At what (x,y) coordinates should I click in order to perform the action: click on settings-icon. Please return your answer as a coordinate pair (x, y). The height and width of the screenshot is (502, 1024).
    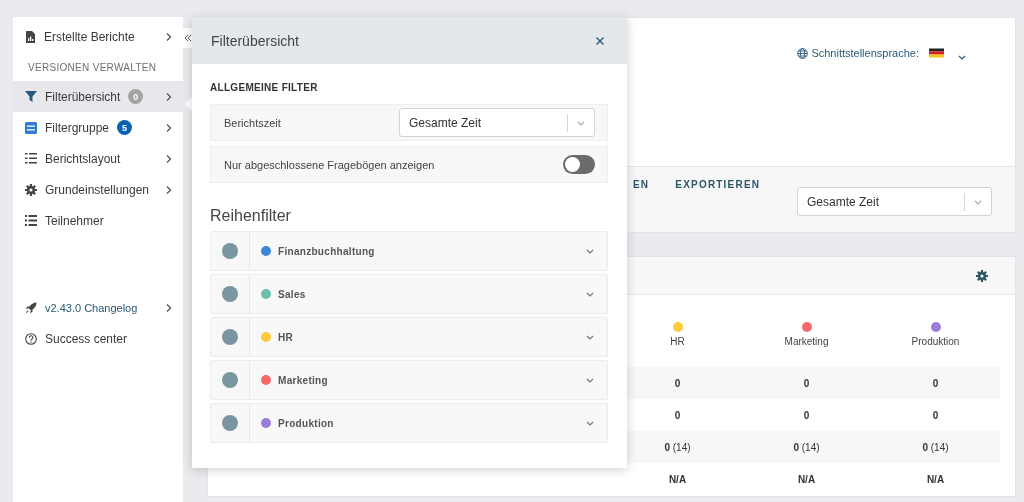
    Looking at the image, I should click on (982, 275).